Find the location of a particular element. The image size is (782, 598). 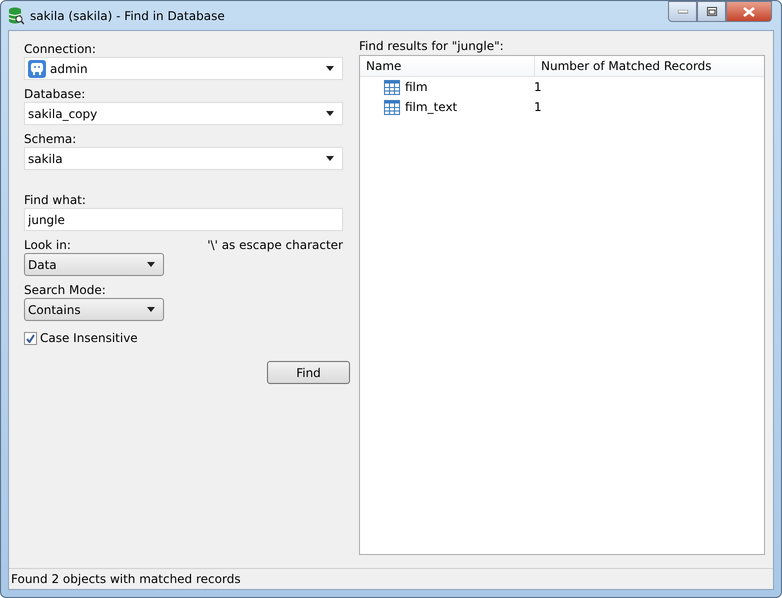

dropdown: sakila is located at coordinates (183, 158).